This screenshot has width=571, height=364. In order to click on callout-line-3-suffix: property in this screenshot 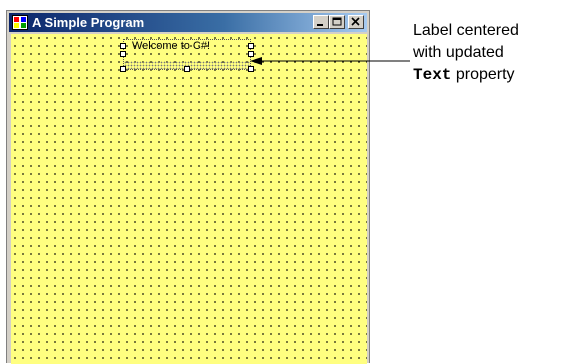, I will do `click(483, 74)`.